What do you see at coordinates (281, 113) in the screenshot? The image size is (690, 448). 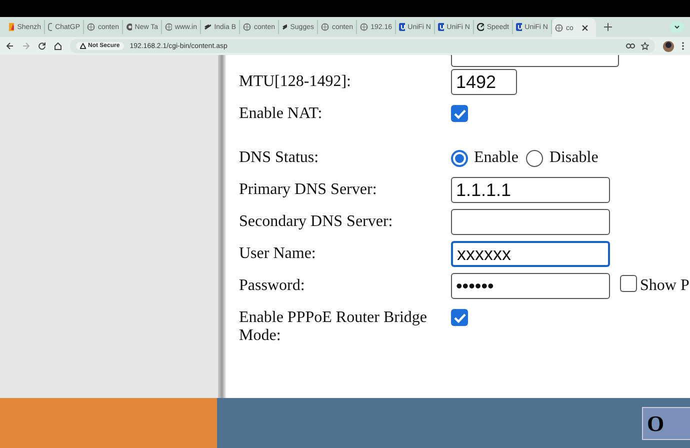 I see `field-label: Enable NAT:` at bounding box center [281, 113].